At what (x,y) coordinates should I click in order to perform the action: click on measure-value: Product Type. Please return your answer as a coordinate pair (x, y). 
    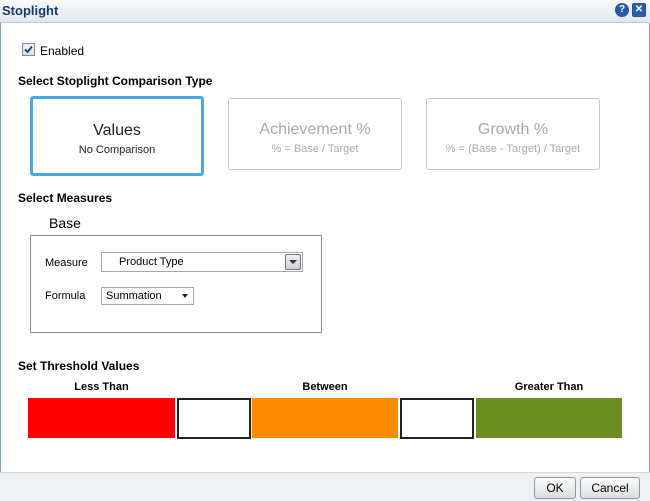
    Looking at the image, I should click on (151, 262).